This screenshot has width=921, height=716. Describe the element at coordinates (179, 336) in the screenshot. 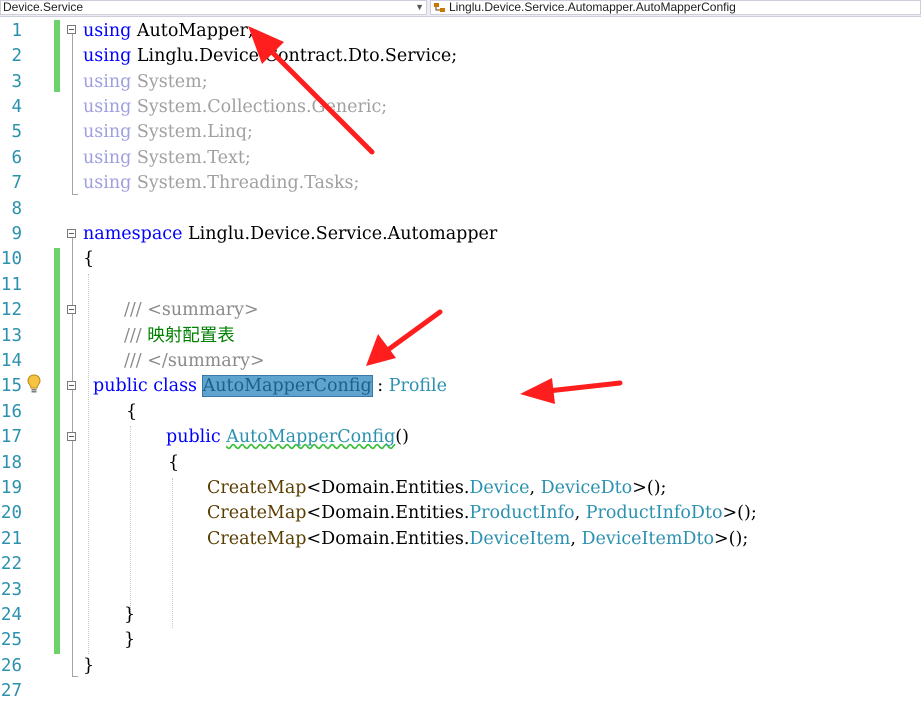

I see `code-line: /// 映射配置表` at that location.